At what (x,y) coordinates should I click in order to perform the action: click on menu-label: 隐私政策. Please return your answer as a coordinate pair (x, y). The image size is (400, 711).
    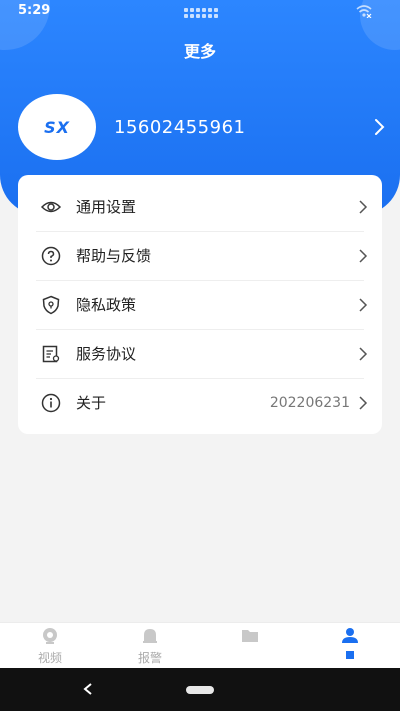
    Looking at the image, I should click on (106, 305).